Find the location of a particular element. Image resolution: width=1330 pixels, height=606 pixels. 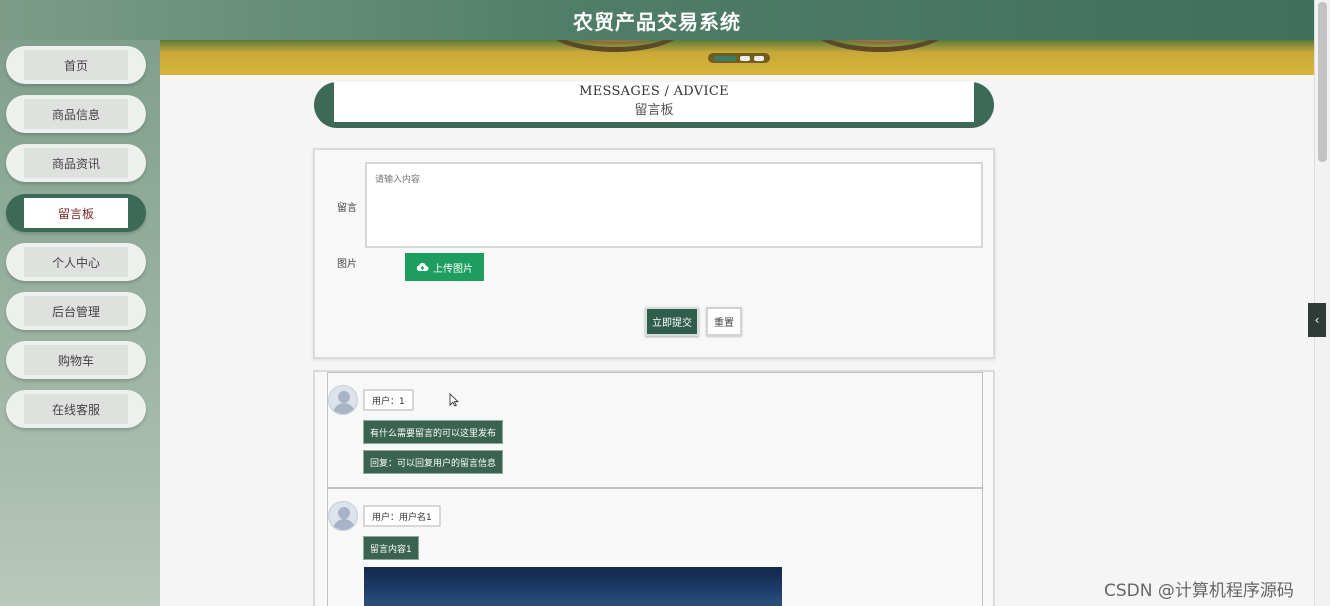

app-header: 农贸产品交易系统 is located at coordinates (657, 20).